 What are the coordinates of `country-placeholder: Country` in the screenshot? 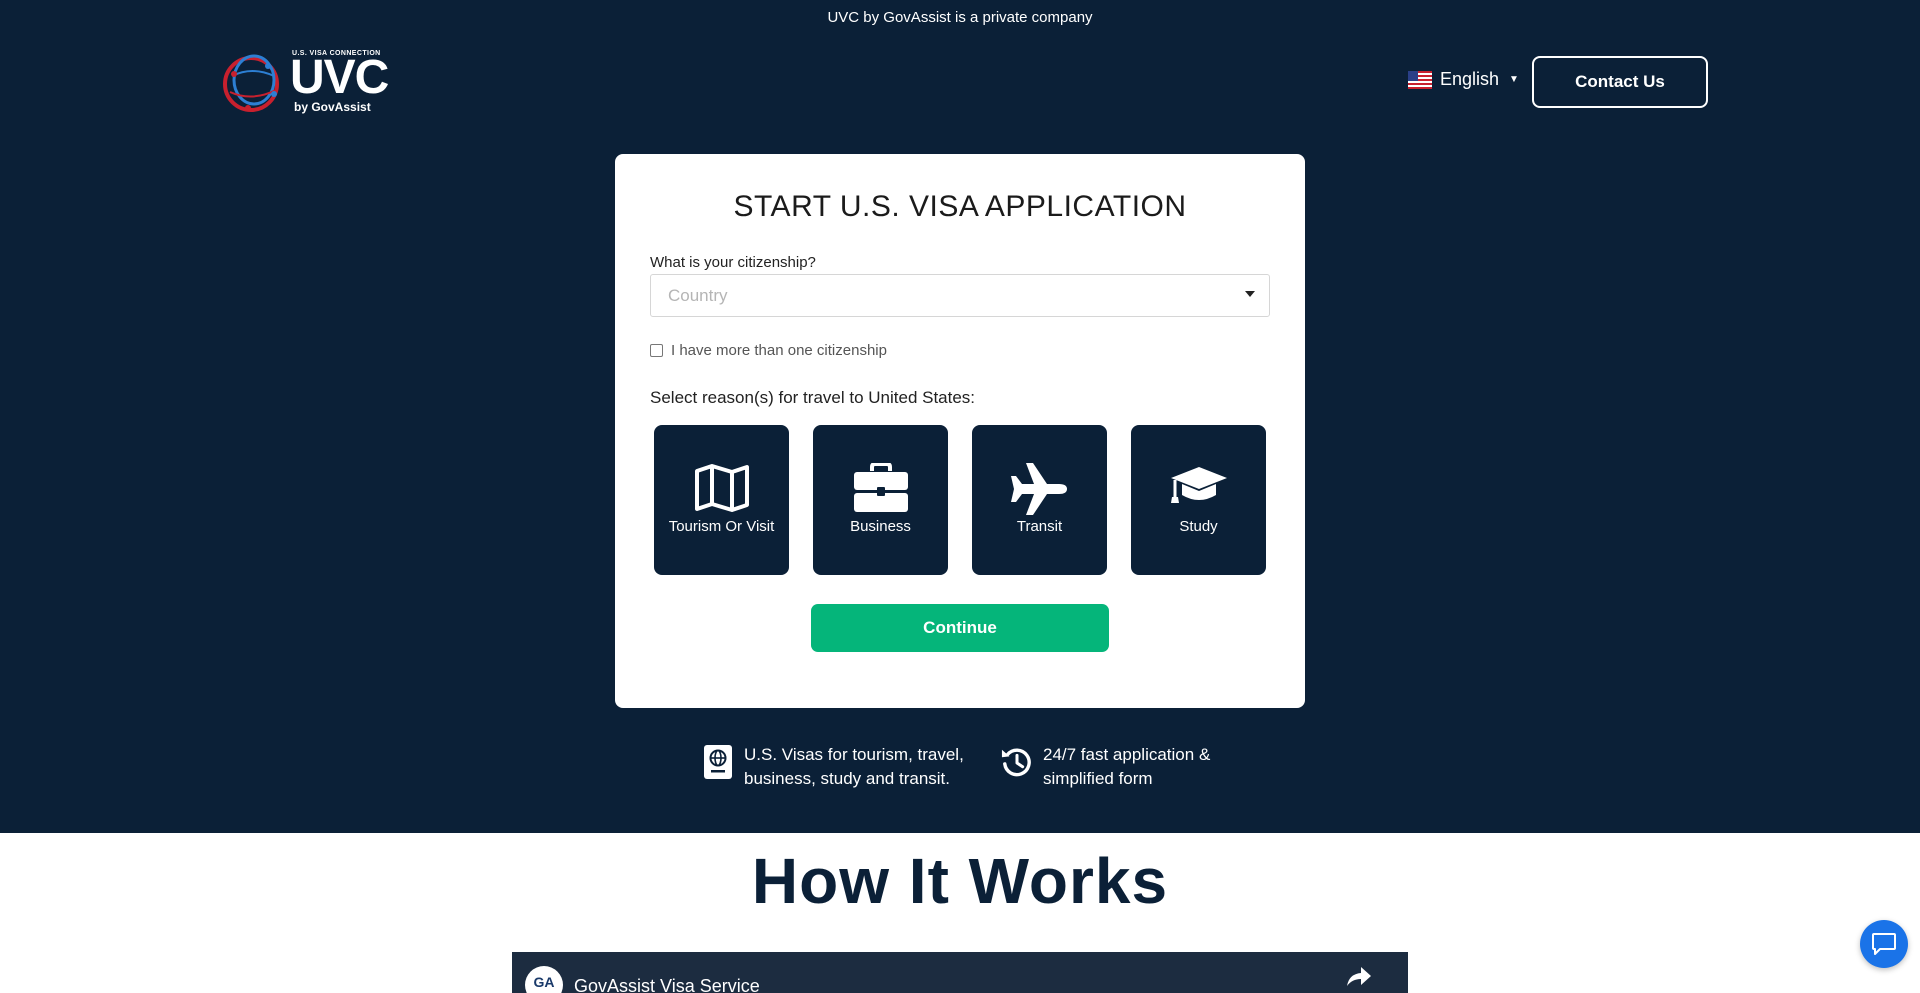 It's located at (698, 295).